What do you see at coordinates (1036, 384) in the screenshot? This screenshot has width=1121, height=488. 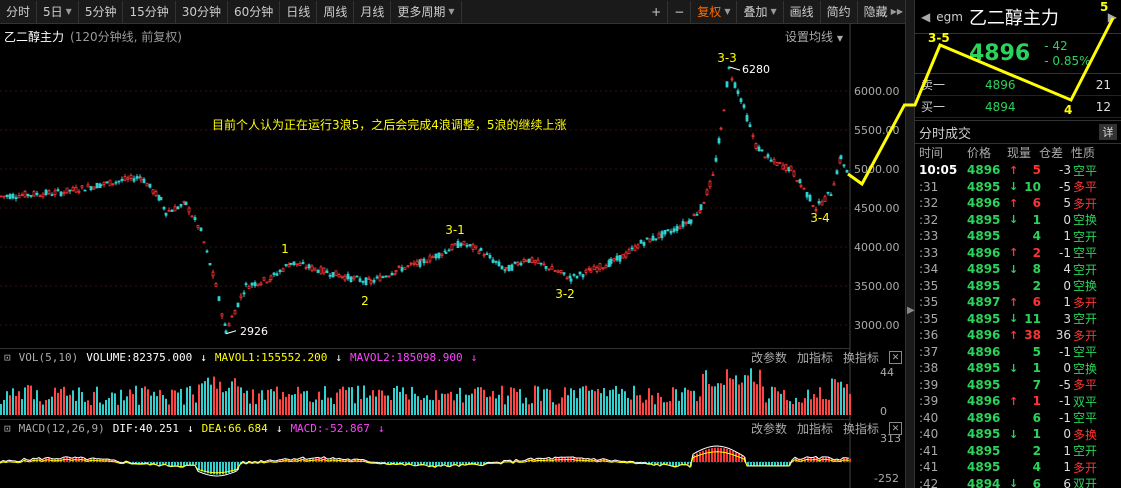 I see `tick-volume: 7` at bounding box center [1036, 384].